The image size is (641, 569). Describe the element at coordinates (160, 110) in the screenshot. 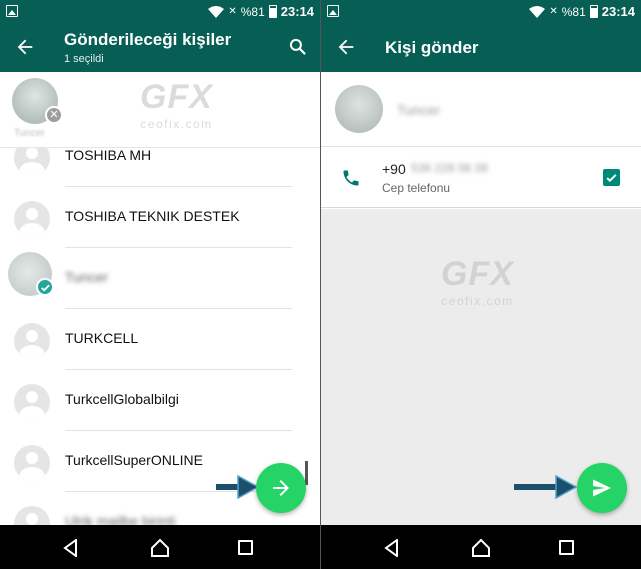

I see `selected-contacts-strip: ✕ Tuncer` at that location.